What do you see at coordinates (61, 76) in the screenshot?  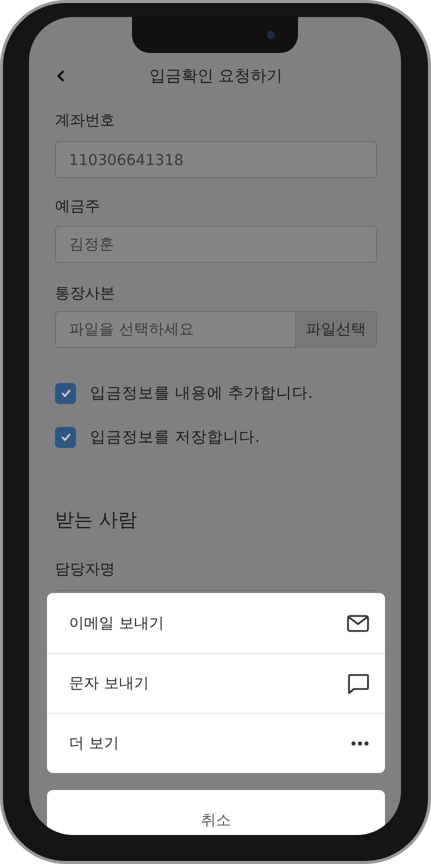 I see `back-icon` at bounding box center [61, 76].